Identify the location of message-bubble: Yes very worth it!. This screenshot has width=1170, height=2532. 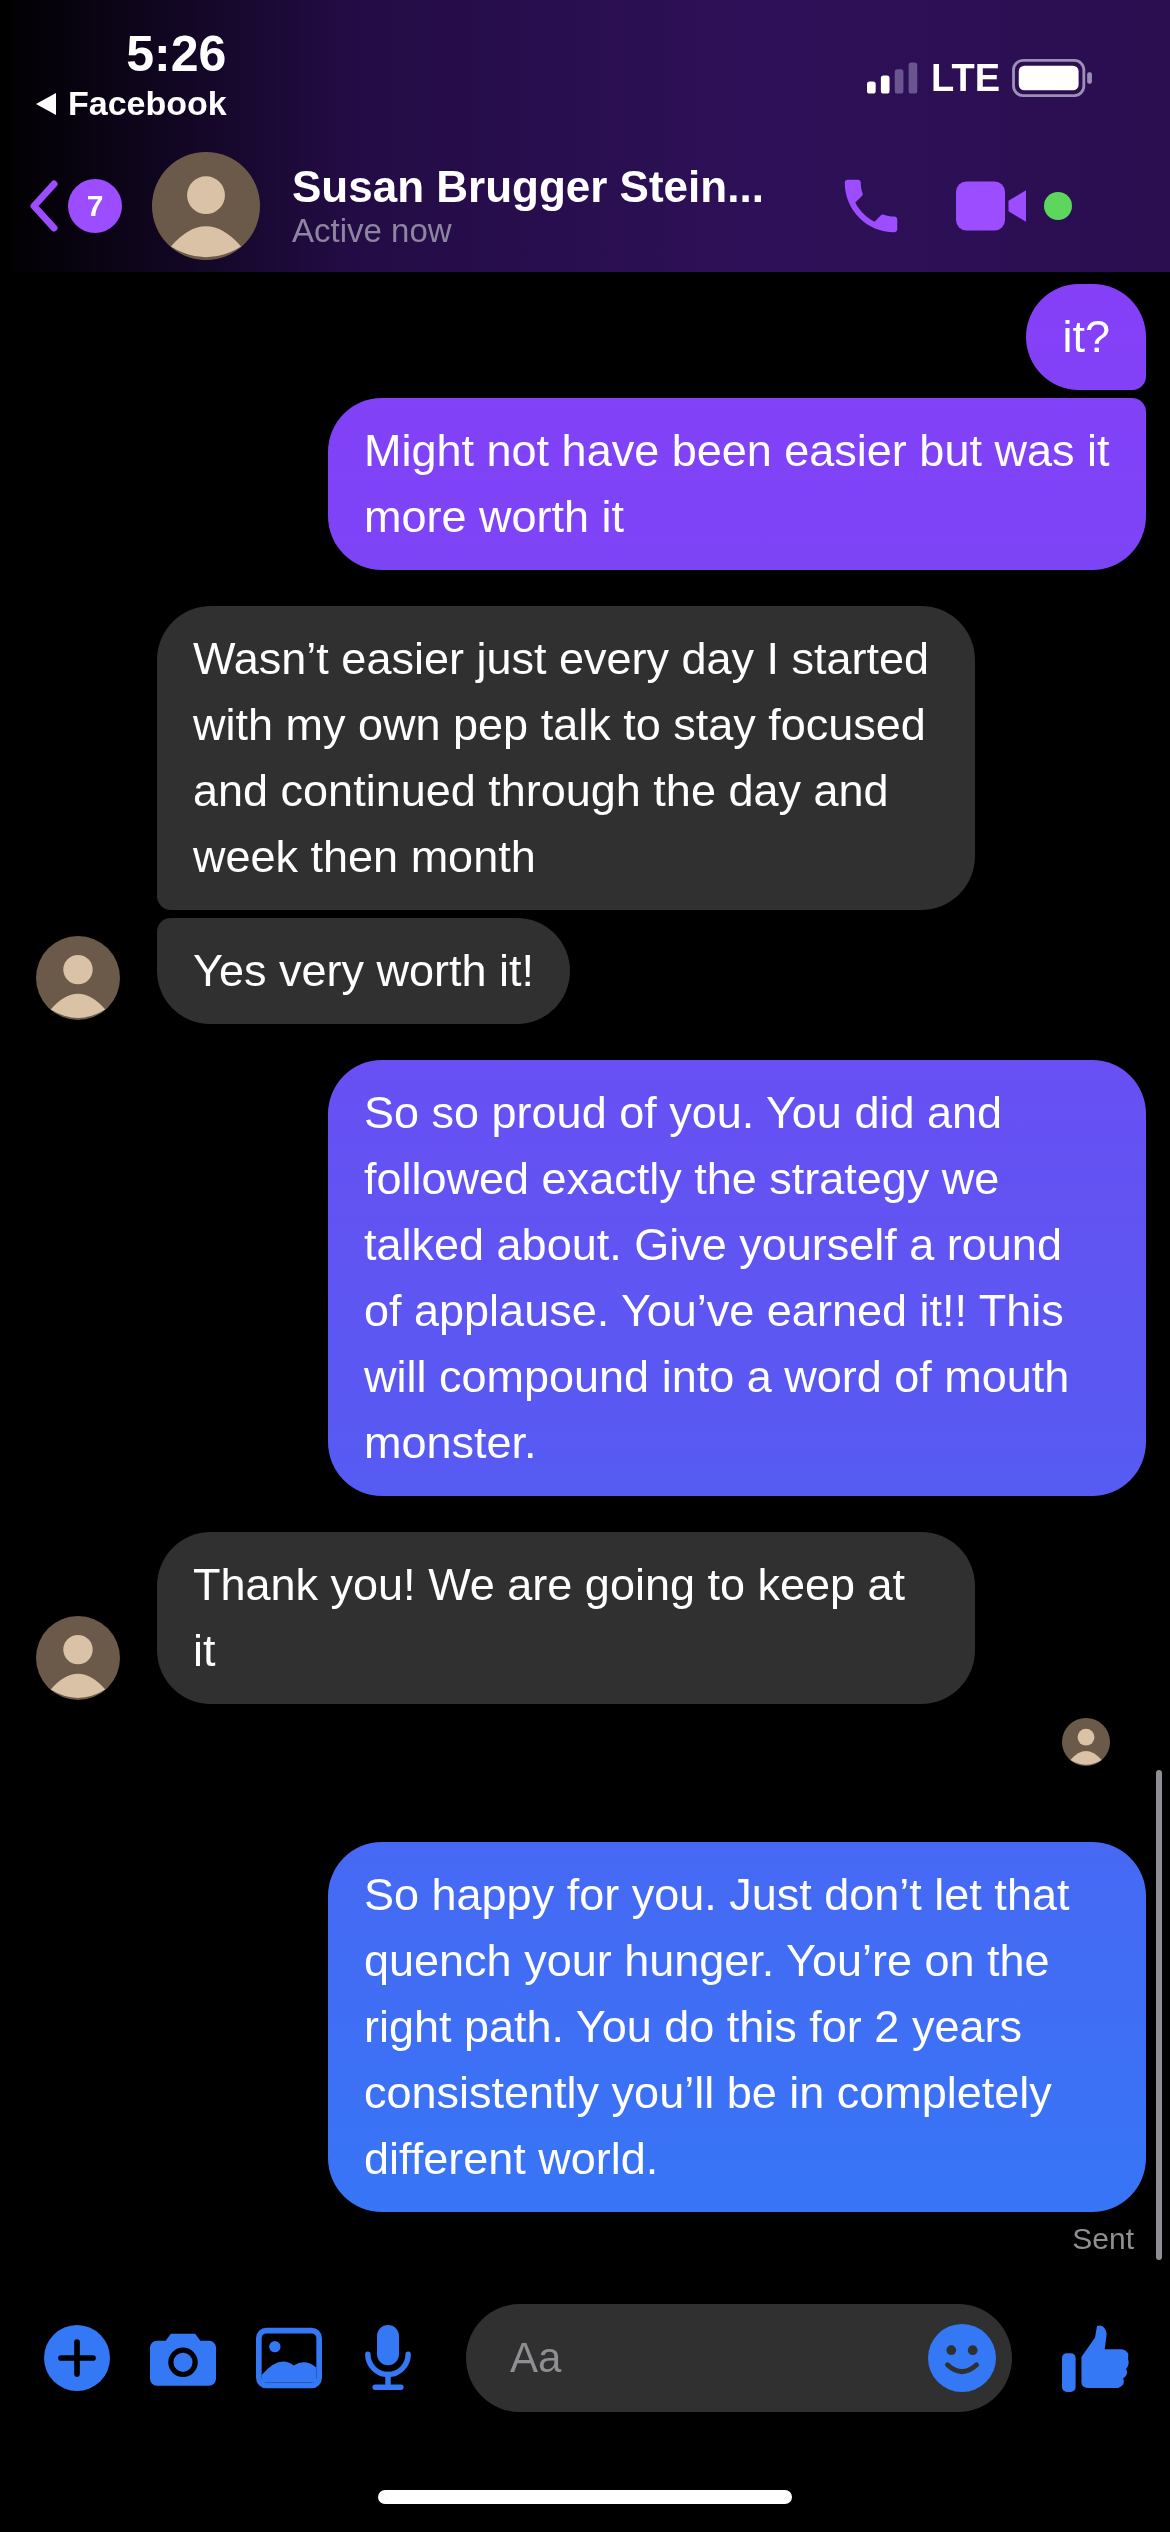
(363, 971).